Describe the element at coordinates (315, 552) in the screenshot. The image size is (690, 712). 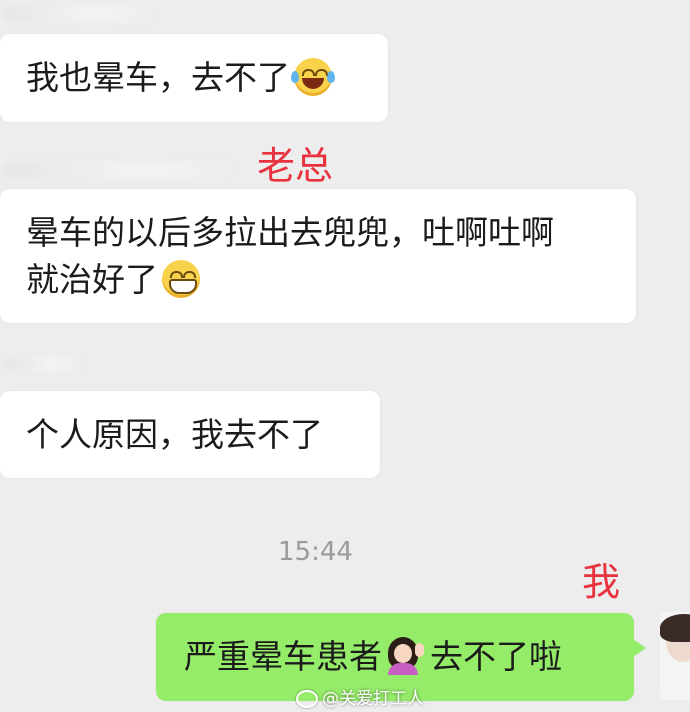
I see `message-timestamp: 15:44` at that location.